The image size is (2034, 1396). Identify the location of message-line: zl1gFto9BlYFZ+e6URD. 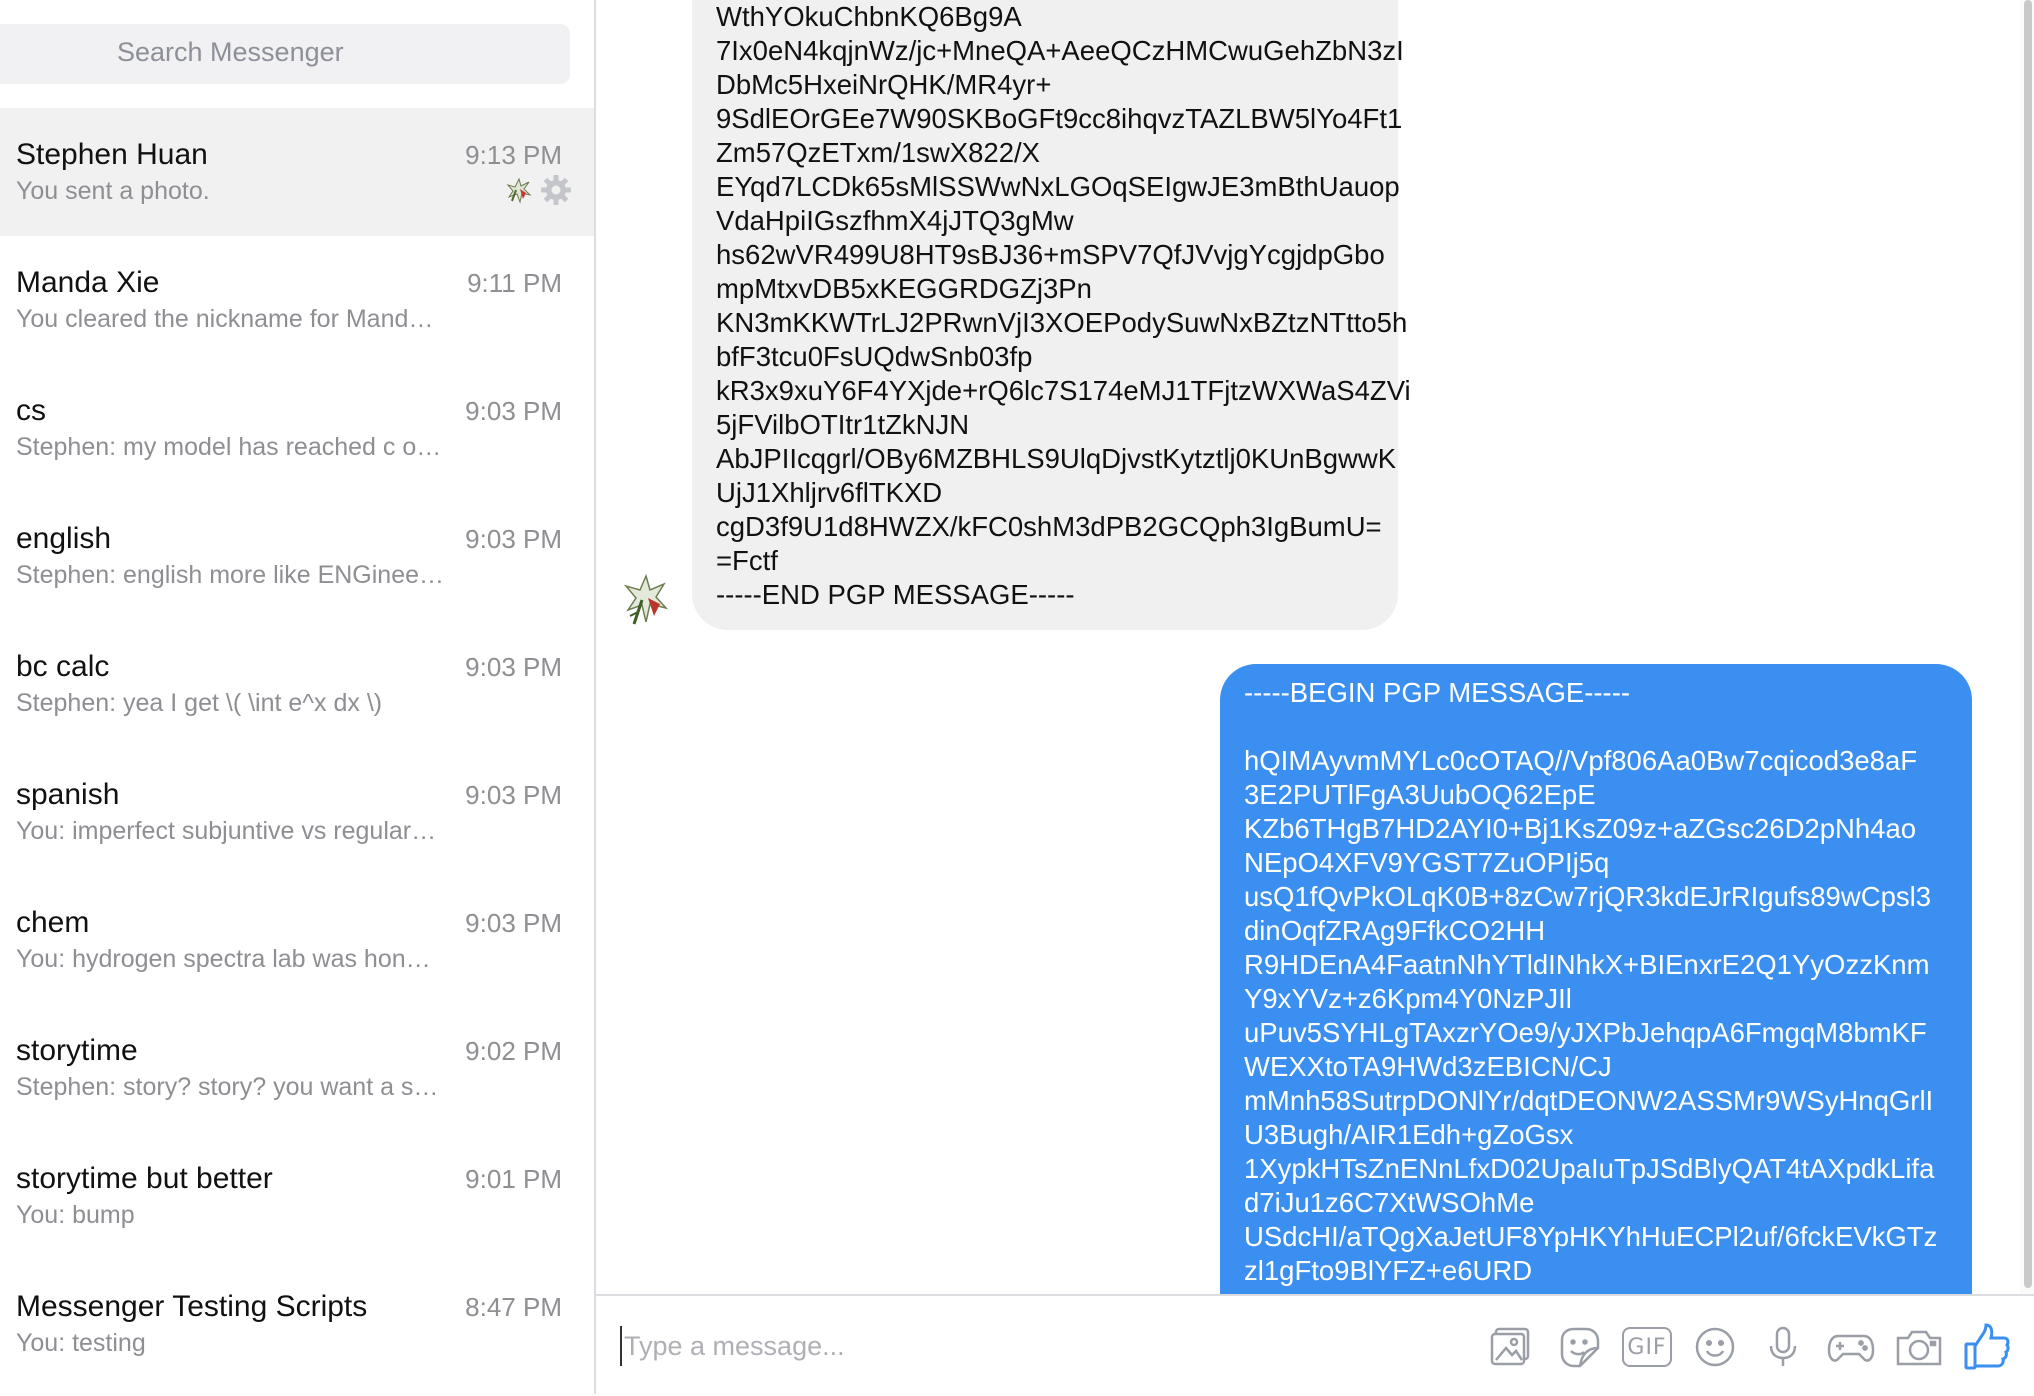
(1388, 1270).